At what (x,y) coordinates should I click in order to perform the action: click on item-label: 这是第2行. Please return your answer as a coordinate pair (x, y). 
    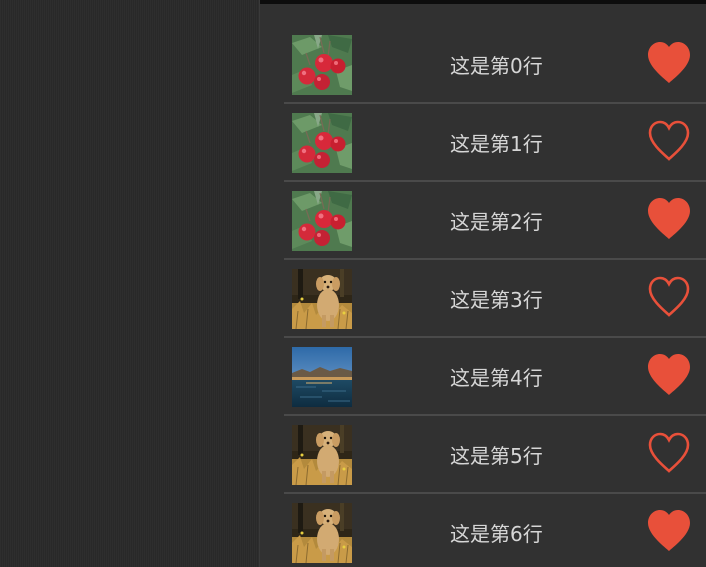
    Looking at the image, I should click on (496, 222).